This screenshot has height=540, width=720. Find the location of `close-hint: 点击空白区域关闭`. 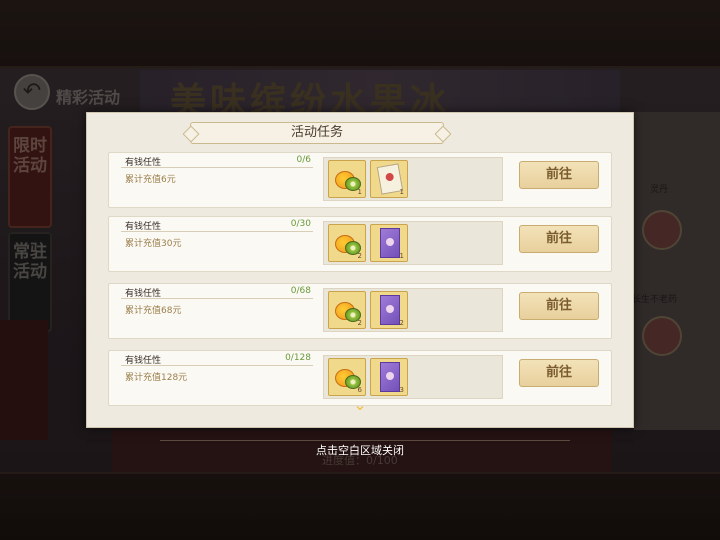

close-hint: 点击空白区域关闭 is located at coordinates (360, 450).